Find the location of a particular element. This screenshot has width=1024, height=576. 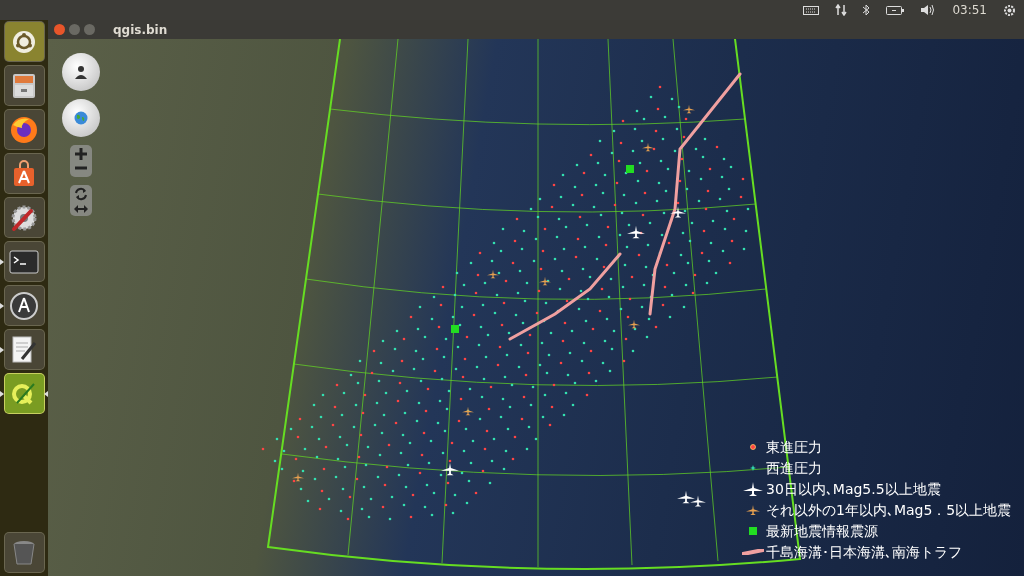

horizontal-arrows-icon is located at coordinates (81, 209).